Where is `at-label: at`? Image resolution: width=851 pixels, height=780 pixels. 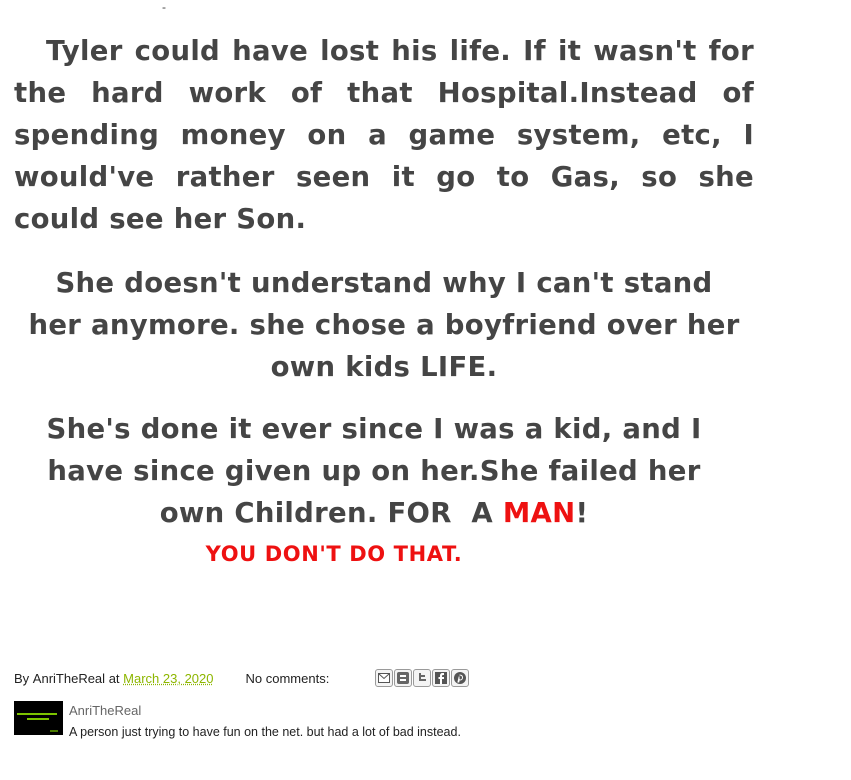
at-label: at is located at coordinates (114, 678).